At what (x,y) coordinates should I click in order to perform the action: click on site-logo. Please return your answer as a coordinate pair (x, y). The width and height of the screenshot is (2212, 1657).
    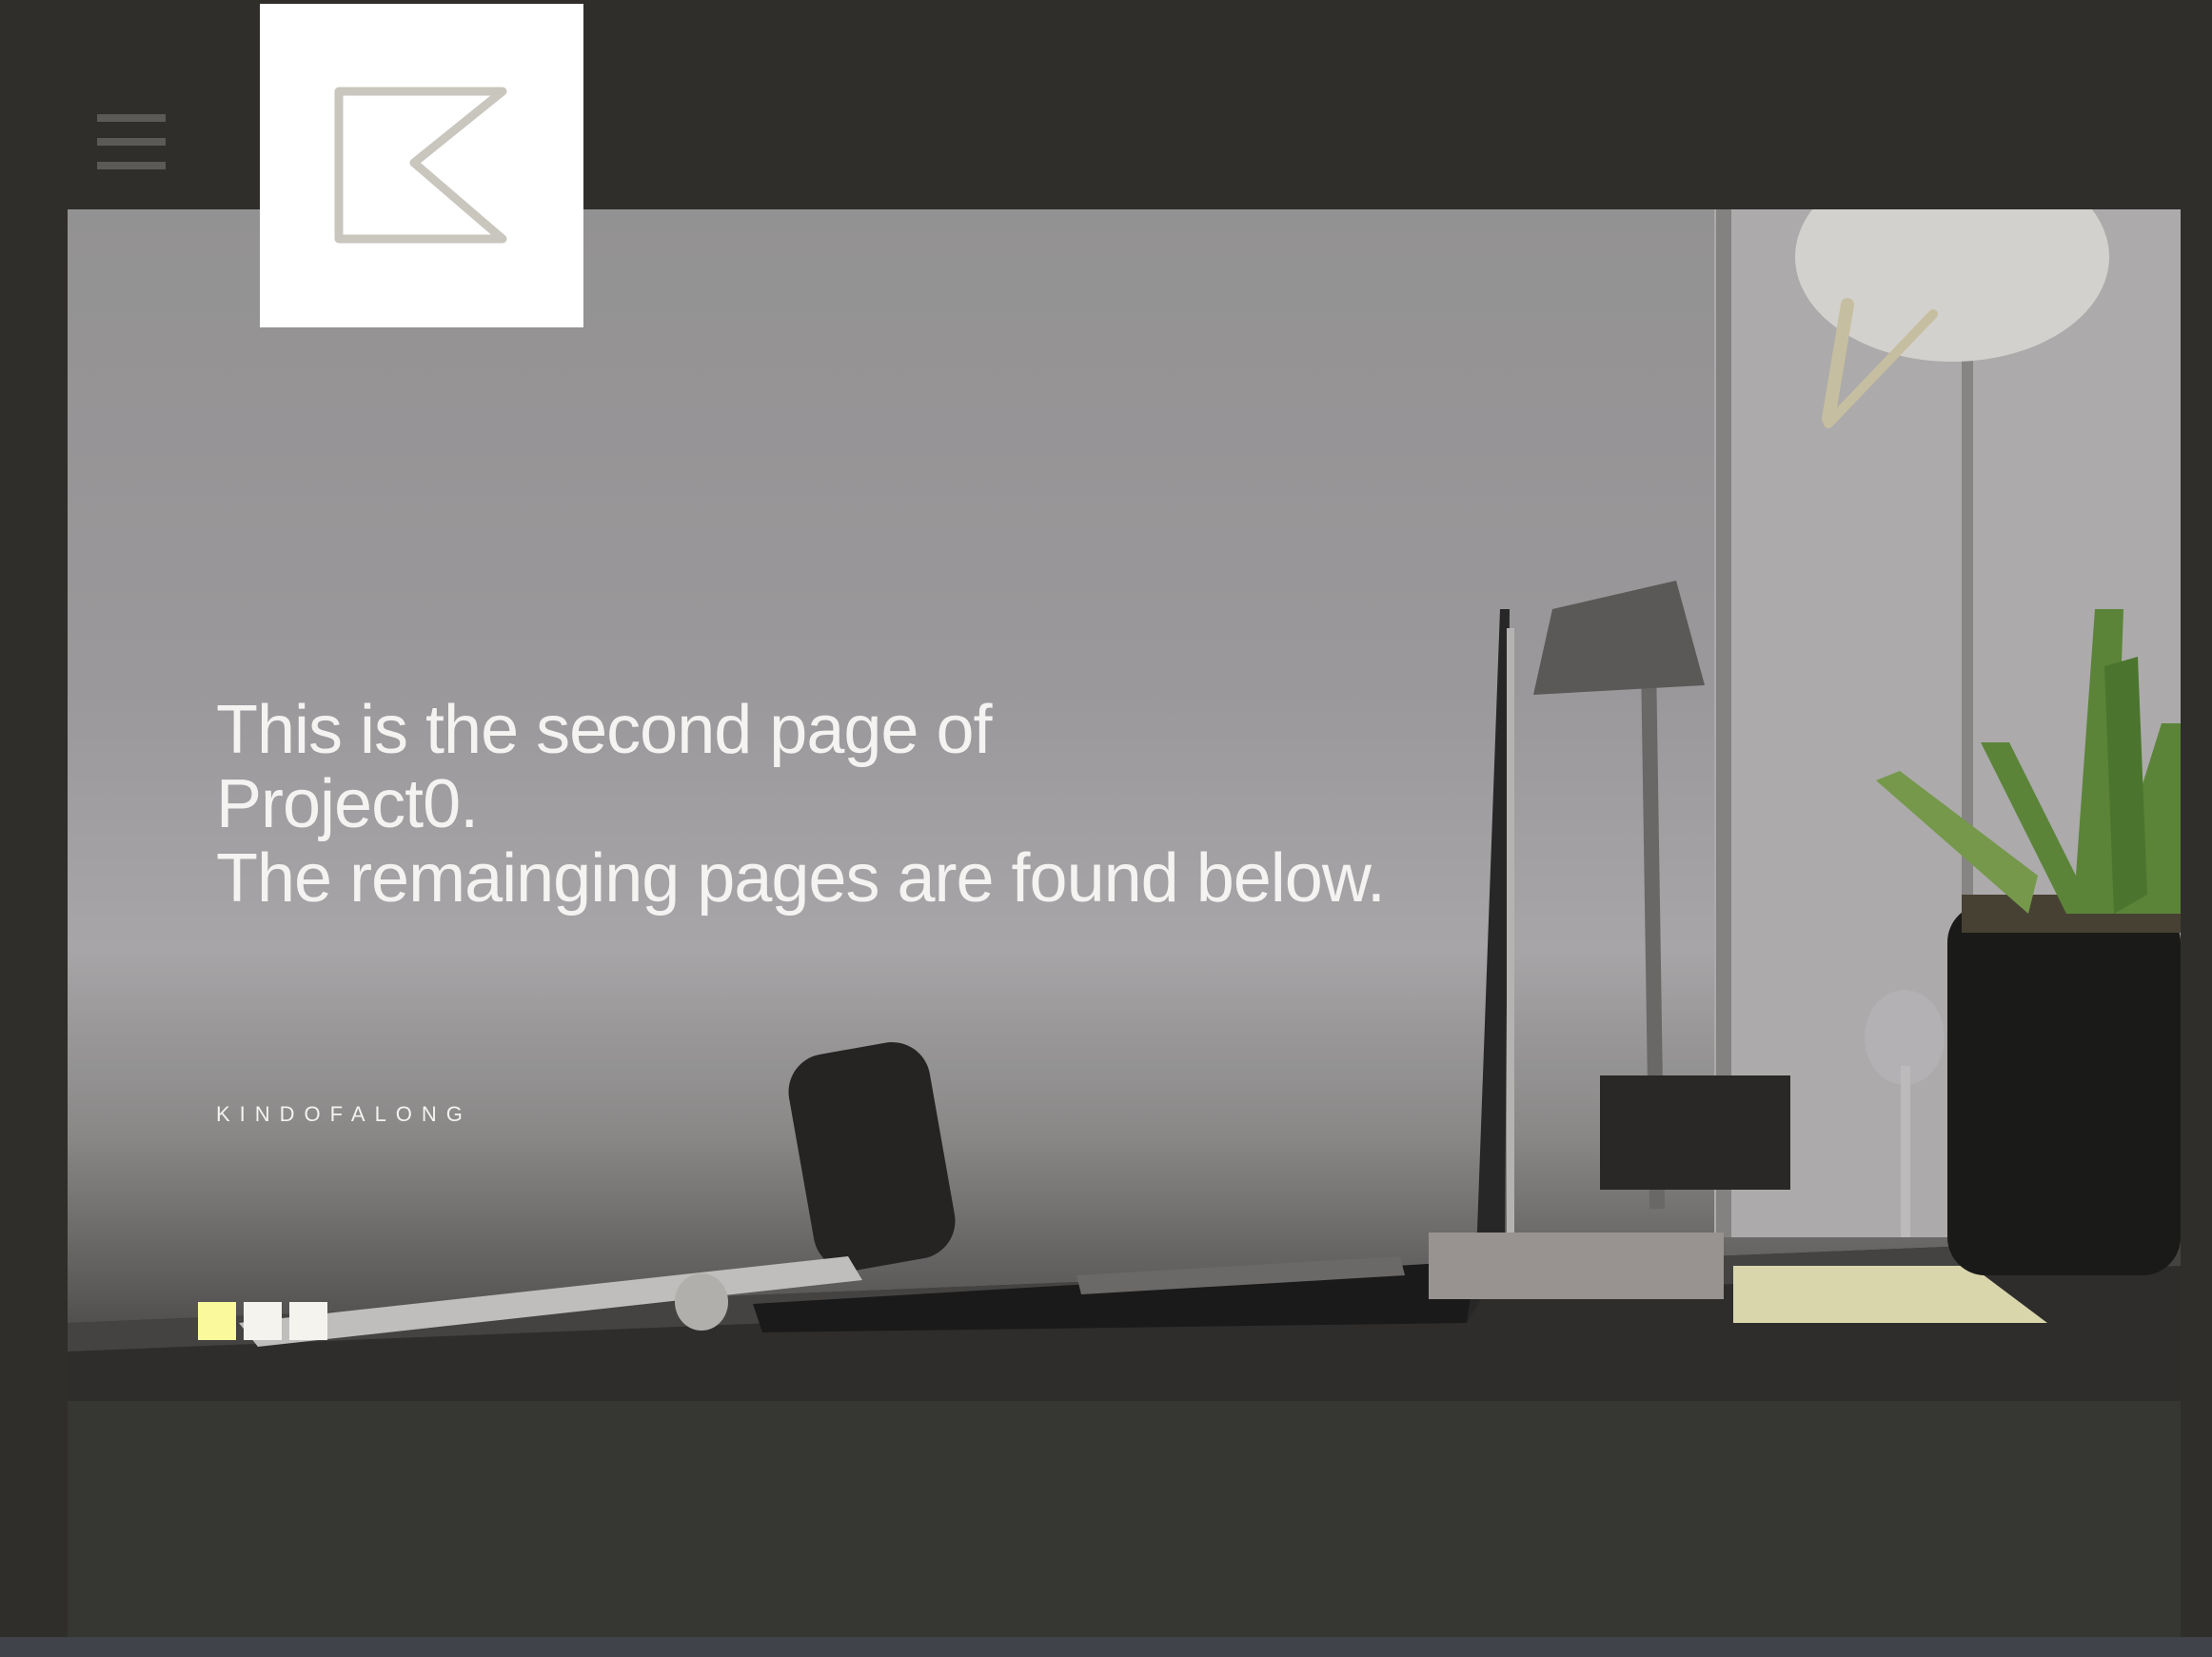
    Looking at the image, I should click on (421, 165).